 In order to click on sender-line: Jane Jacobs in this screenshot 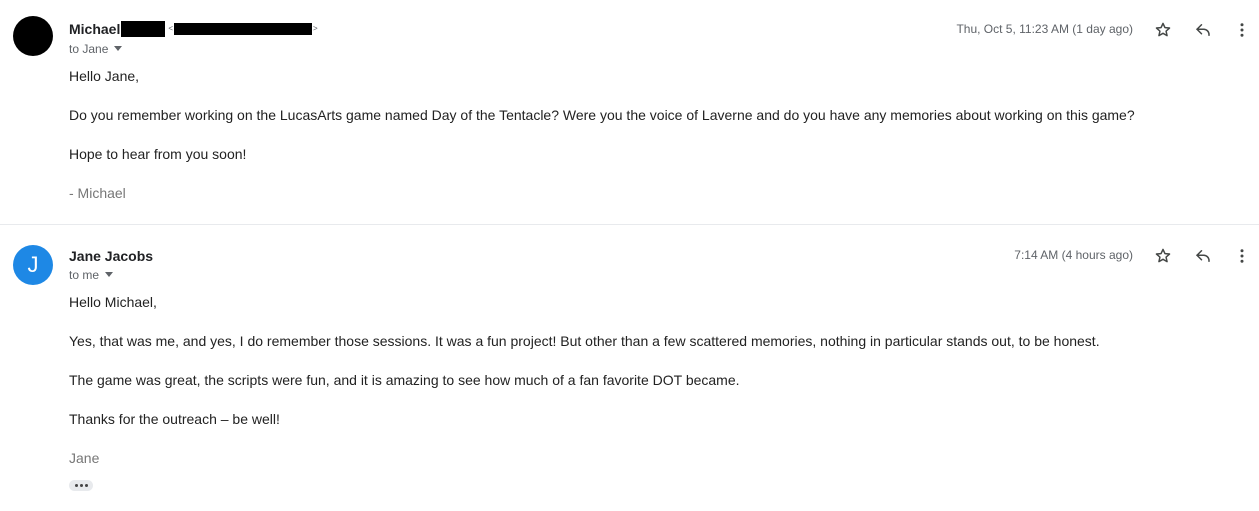, I will do `click(111, 256)`.